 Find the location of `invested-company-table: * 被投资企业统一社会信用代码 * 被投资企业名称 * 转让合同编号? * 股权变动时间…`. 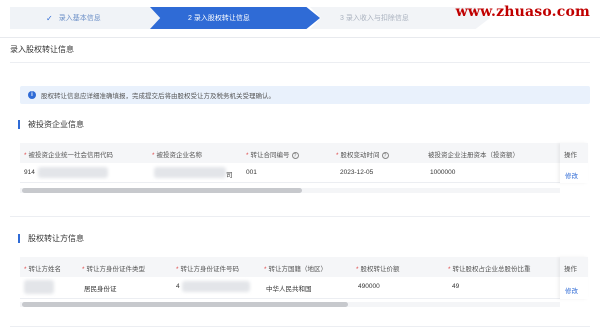

invested-company-table: * 被投资企业统一社会信用代码 * 被投资企业名称 * 转让合同编号? * 股权变动时间… is located at coordinates (304, 168).